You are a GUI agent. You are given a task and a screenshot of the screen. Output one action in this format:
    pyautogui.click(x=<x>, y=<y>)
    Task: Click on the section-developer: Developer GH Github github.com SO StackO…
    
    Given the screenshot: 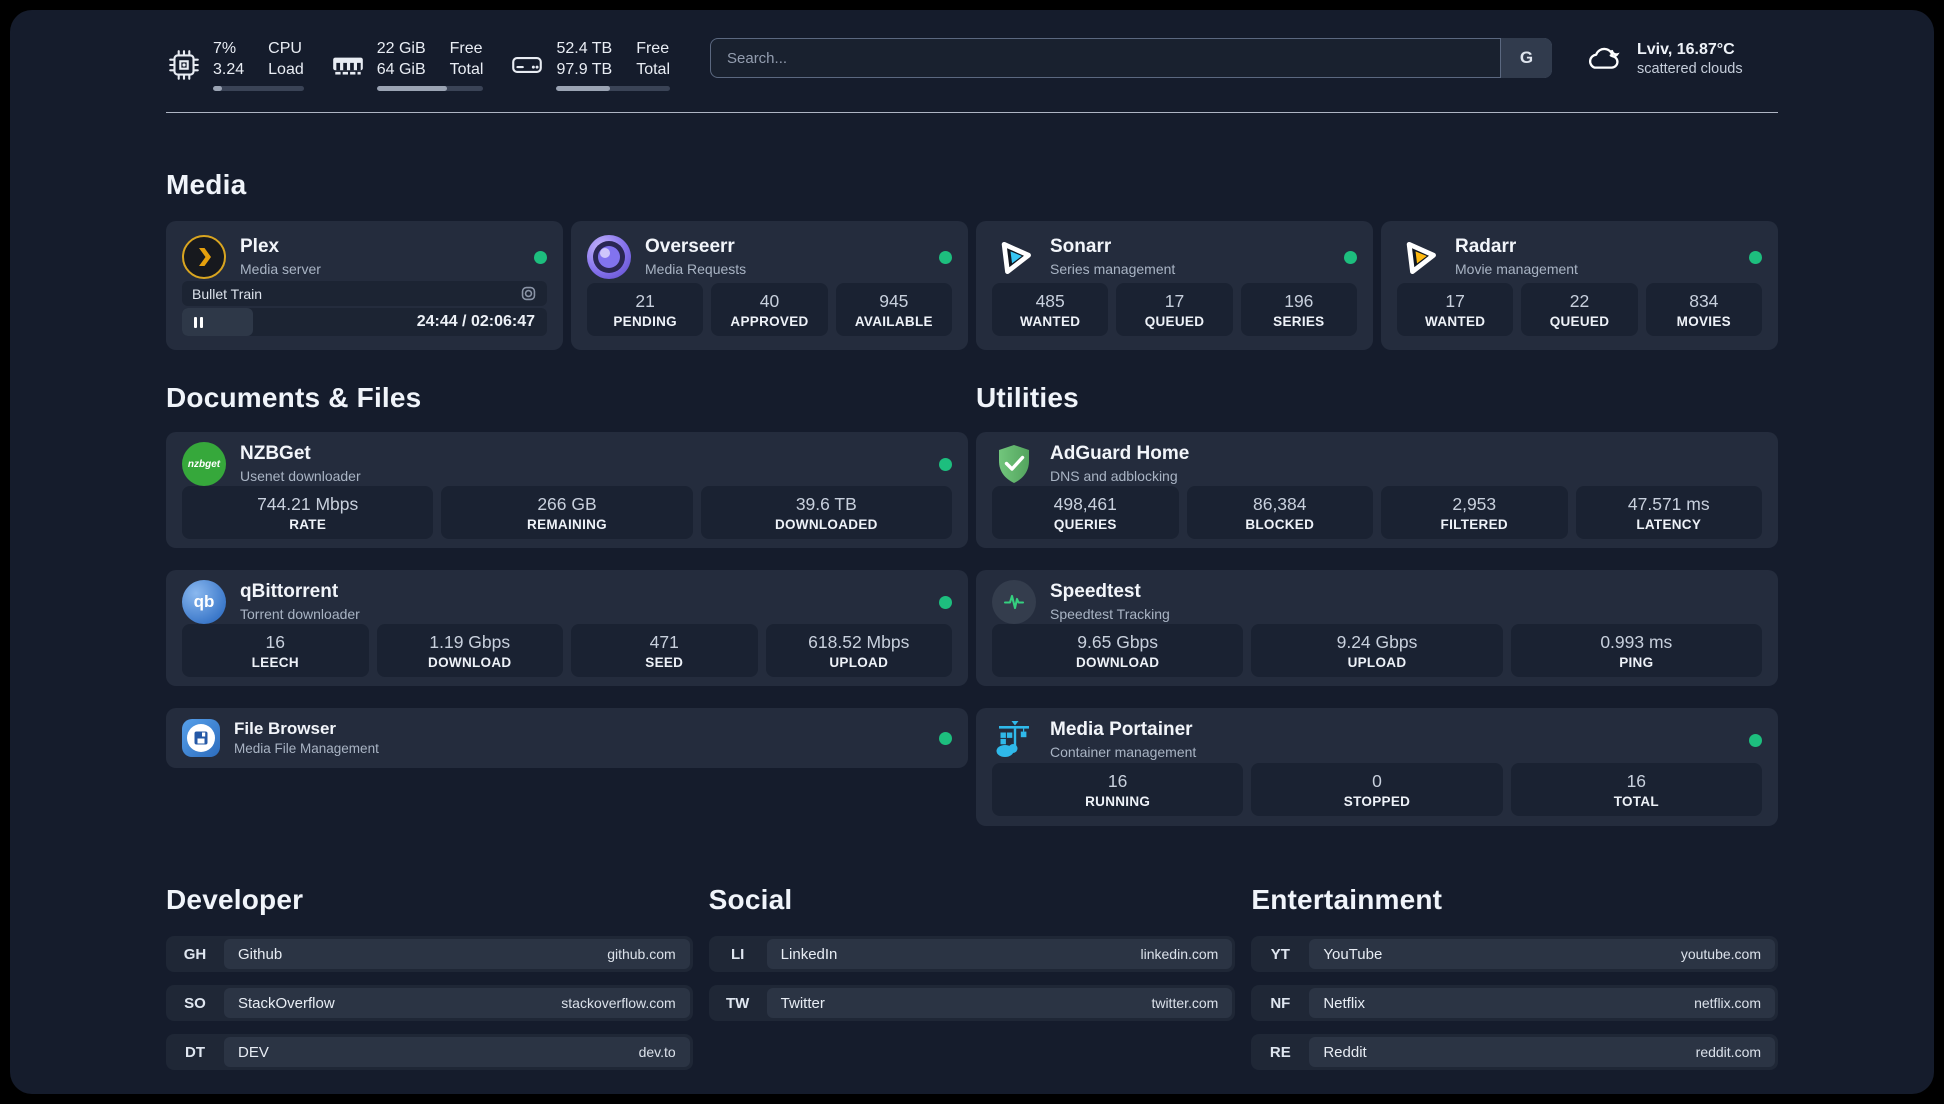 What is the action you would take?
    pyautogui.click(x=429, y=983)
    